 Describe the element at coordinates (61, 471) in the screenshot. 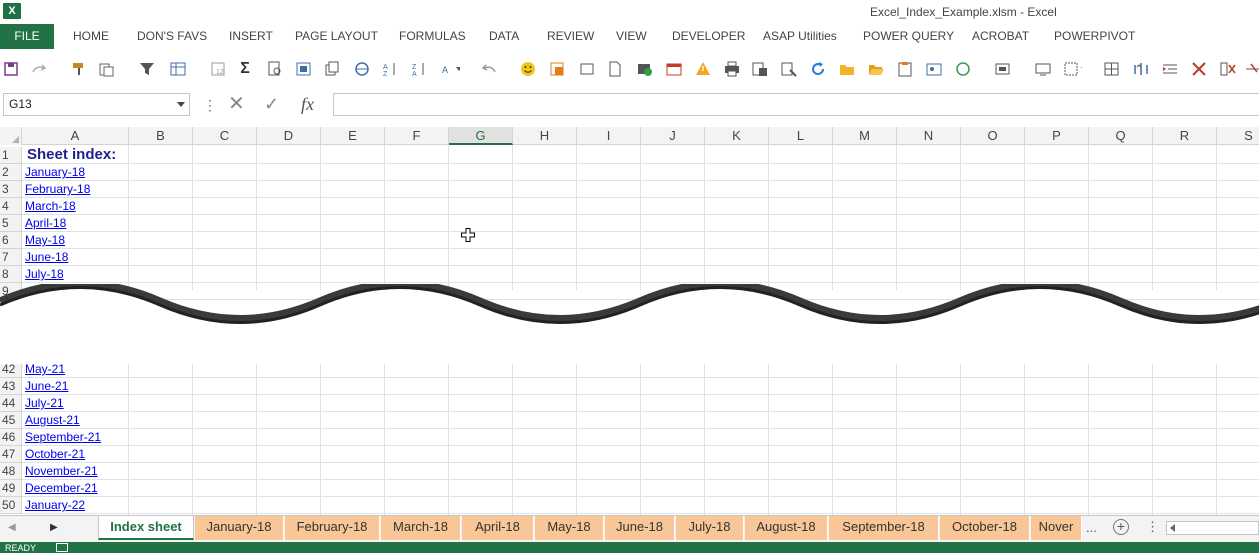

I see `sheet-link: November-21` at that location.